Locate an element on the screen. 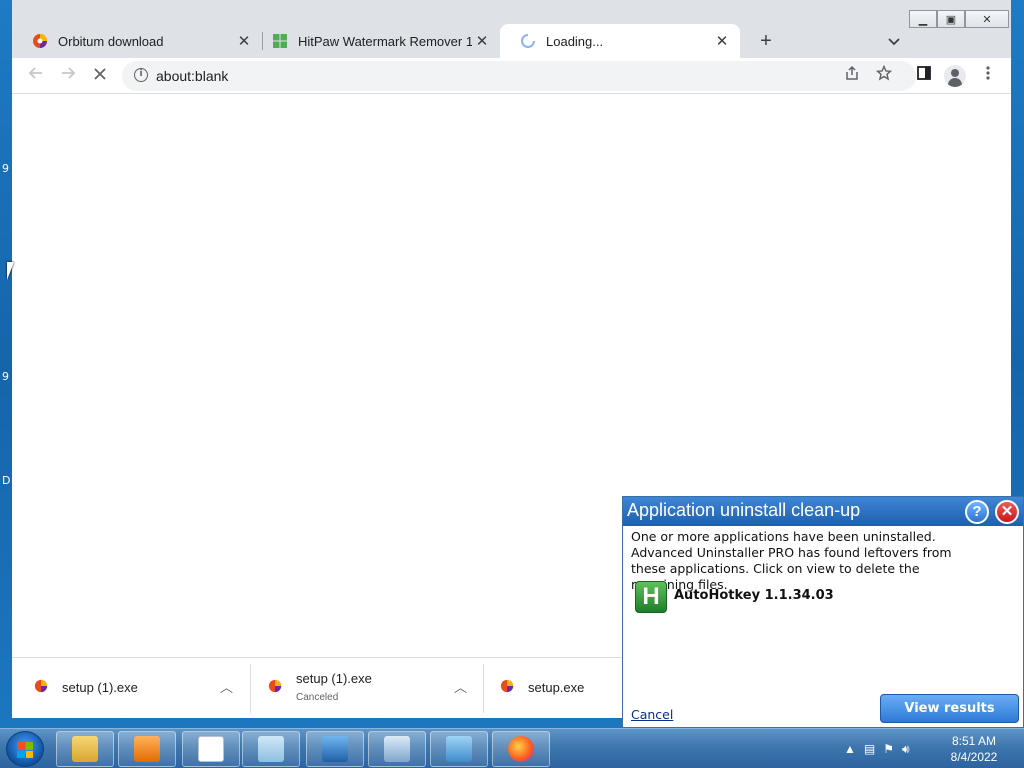 This screenshot has height=768, width=1024. firefox-icon is located at coordinates (521, 749).